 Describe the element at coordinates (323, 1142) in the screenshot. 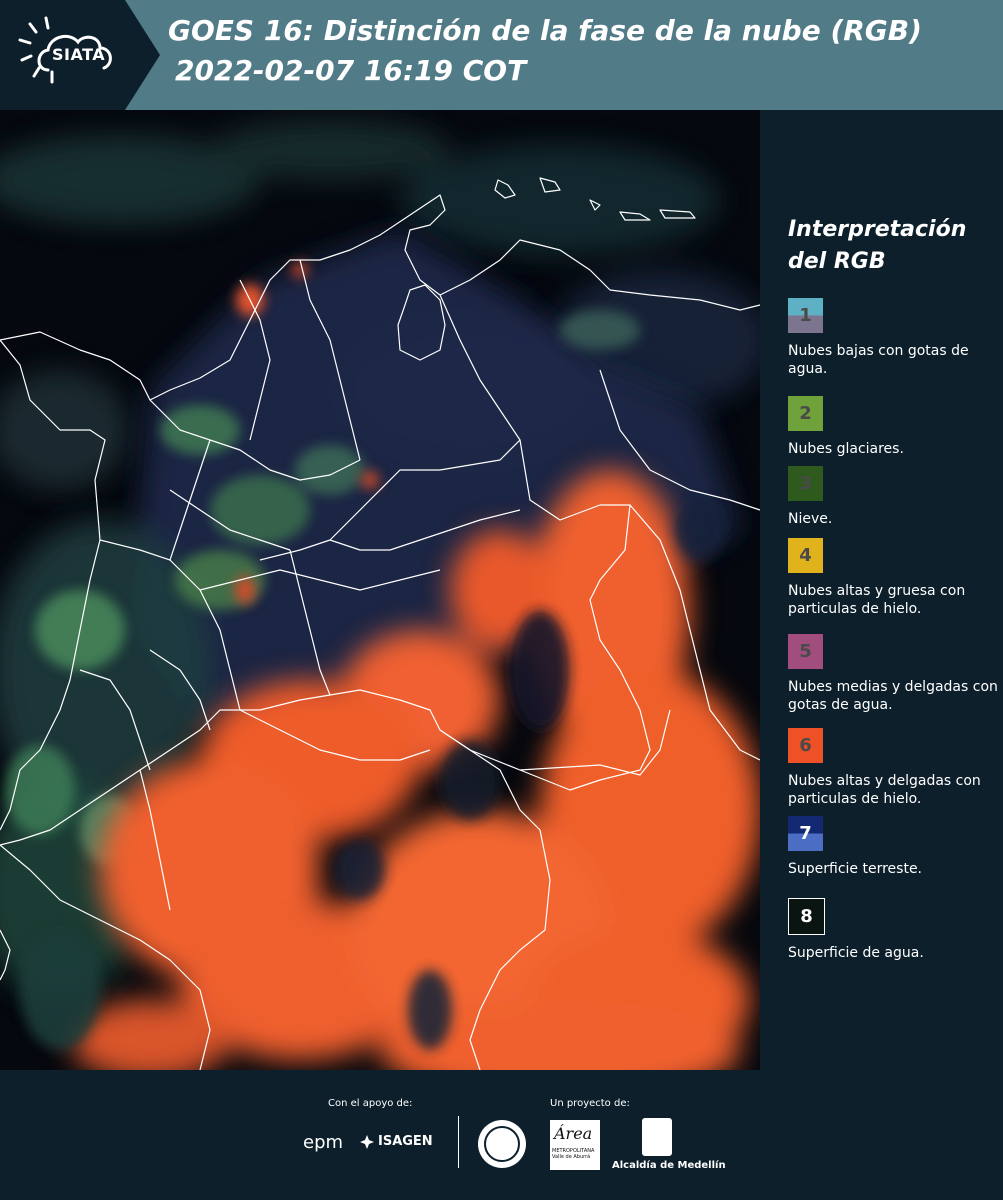

I see `epm-logo: epm` at that location.